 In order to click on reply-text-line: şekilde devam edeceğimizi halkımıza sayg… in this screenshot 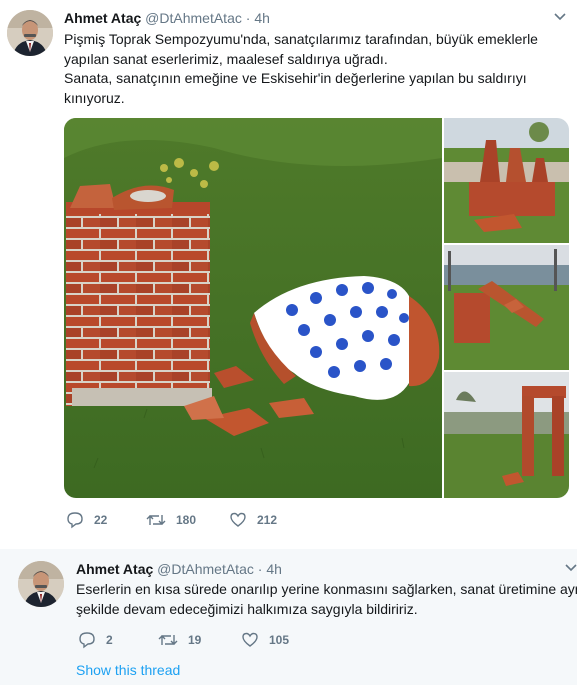, I will do `click(247, 608)`.